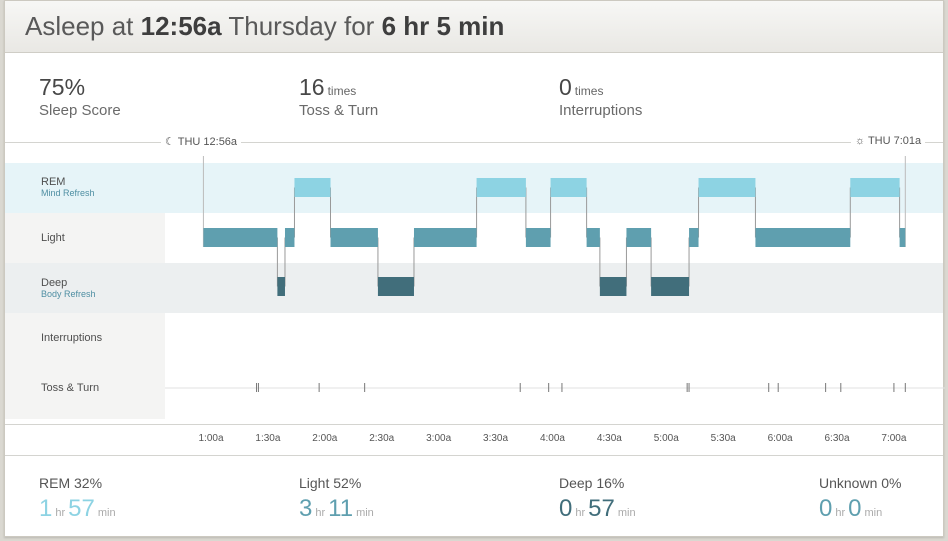 The image size is (948, 541). I want to click on summary-unknown: Unknown 0% 0 hr 0 min, so click(860, 499).